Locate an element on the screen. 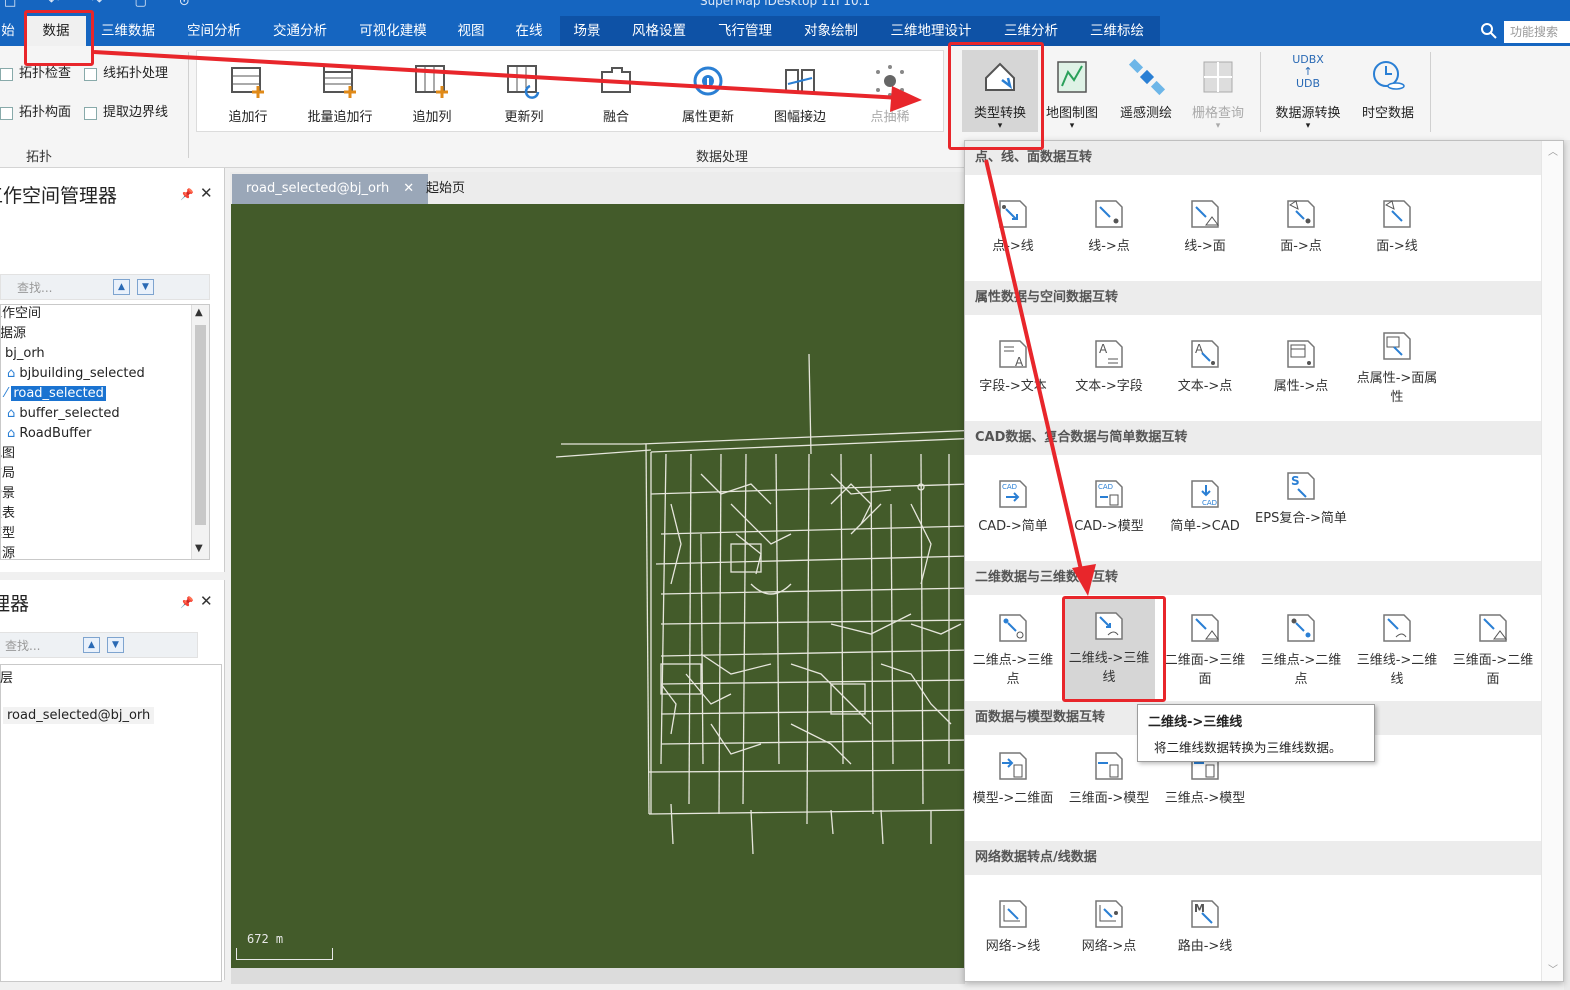 The height and width of the screenshot is (990, 1570). tab-object-drawing: 对象绘制 is located at coordinates (831, 31).